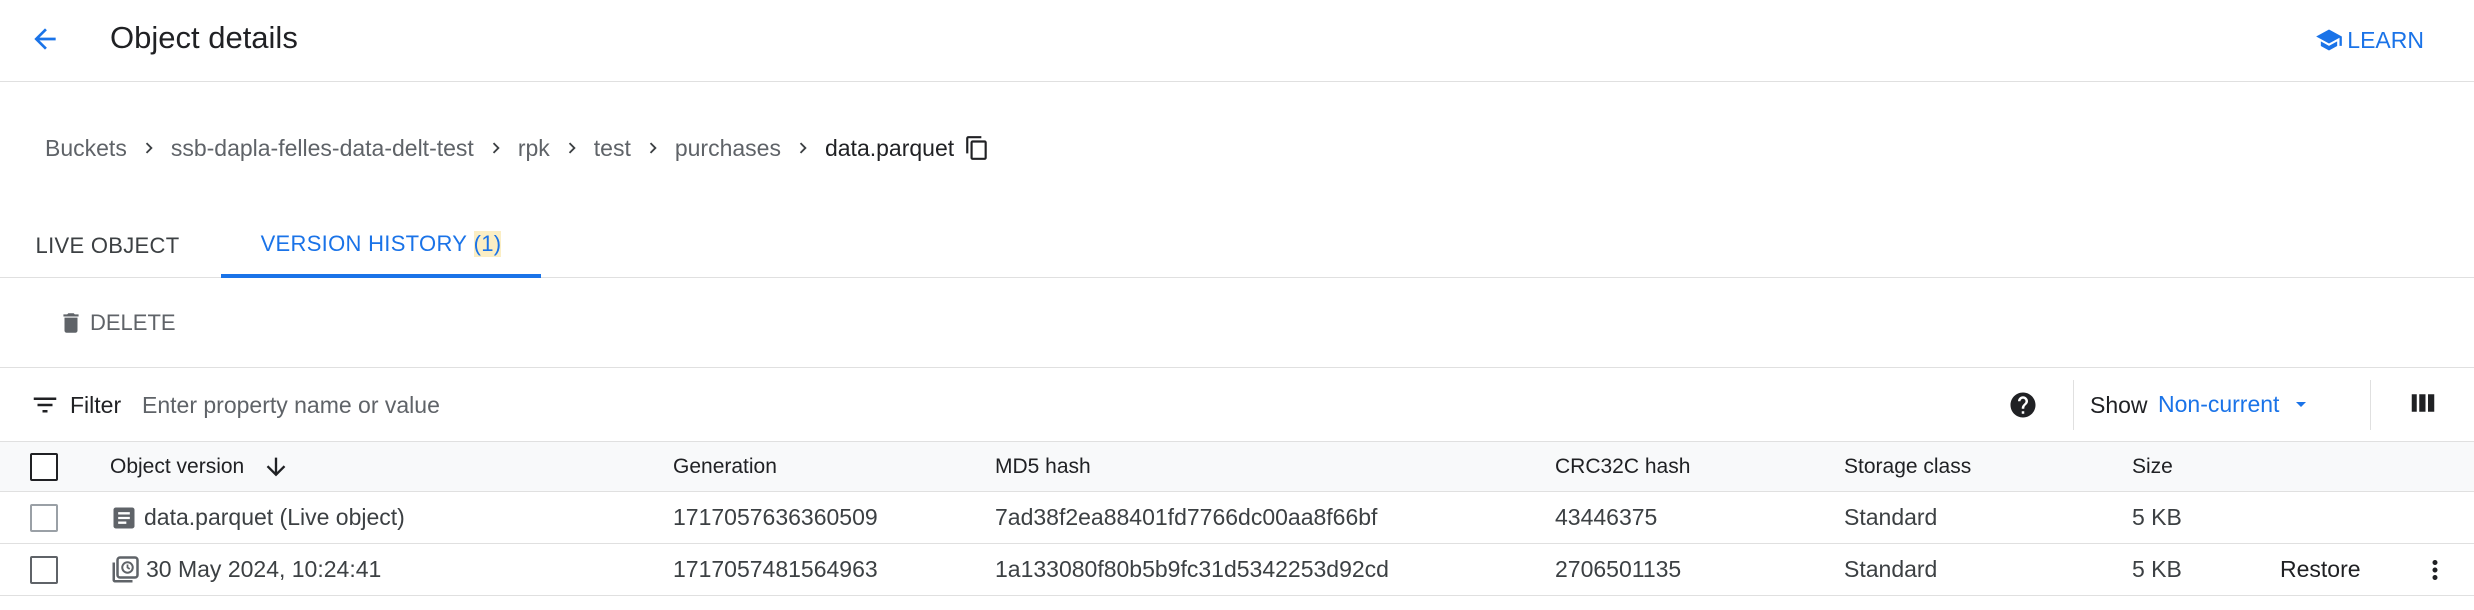 The height and width of the screenshot is (610, 2474). What do you see at coordinates (71, 323) in the screenshot?
I see `trash-icon` at bounding box center [71, 323].